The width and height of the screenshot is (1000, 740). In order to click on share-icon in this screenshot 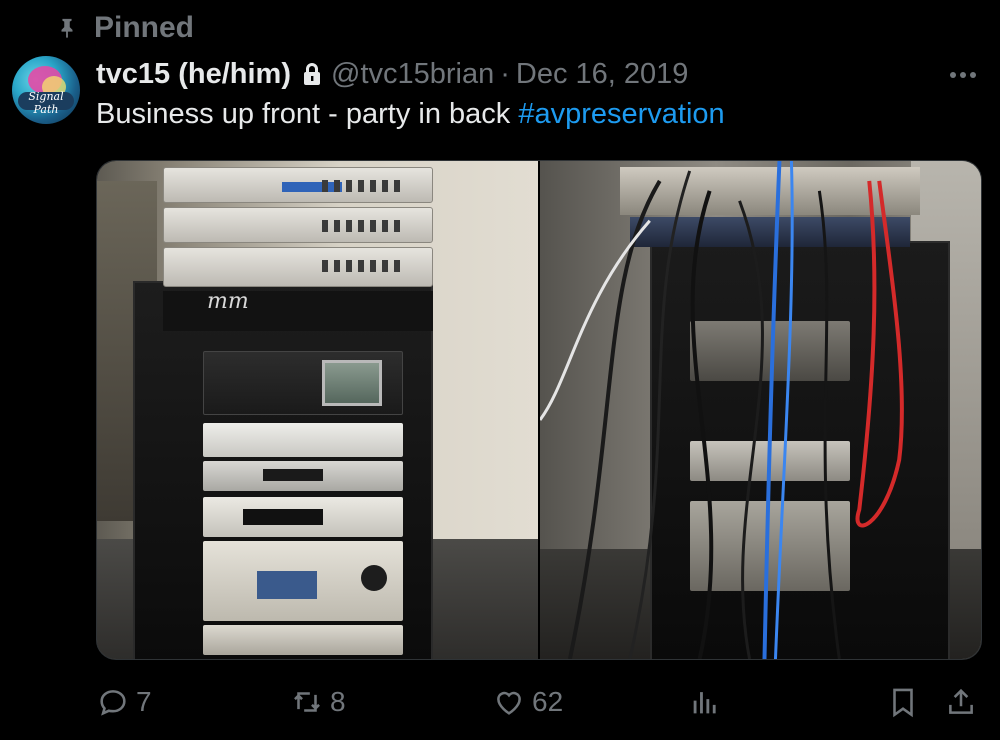, I will do `click(961, 701)`.